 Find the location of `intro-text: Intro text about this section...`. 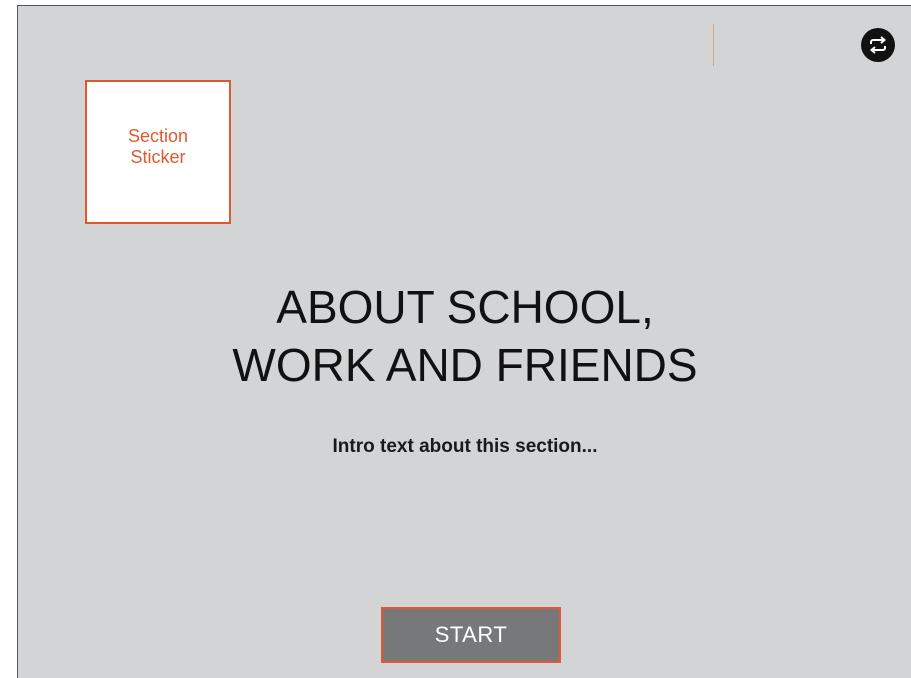

intro-text: Intro text about this section... is located at coordinates (465, 446).